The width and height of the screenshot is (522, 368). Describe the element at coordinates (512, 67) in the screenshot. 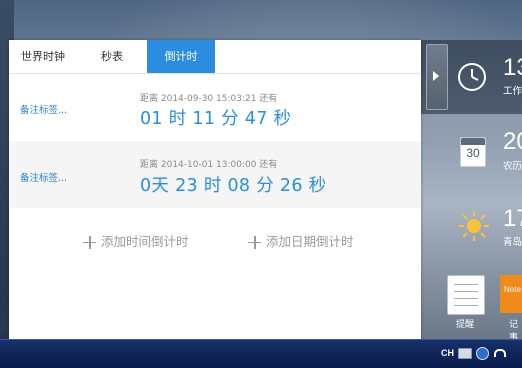

I see `clock-widget-value: 13` at that location.